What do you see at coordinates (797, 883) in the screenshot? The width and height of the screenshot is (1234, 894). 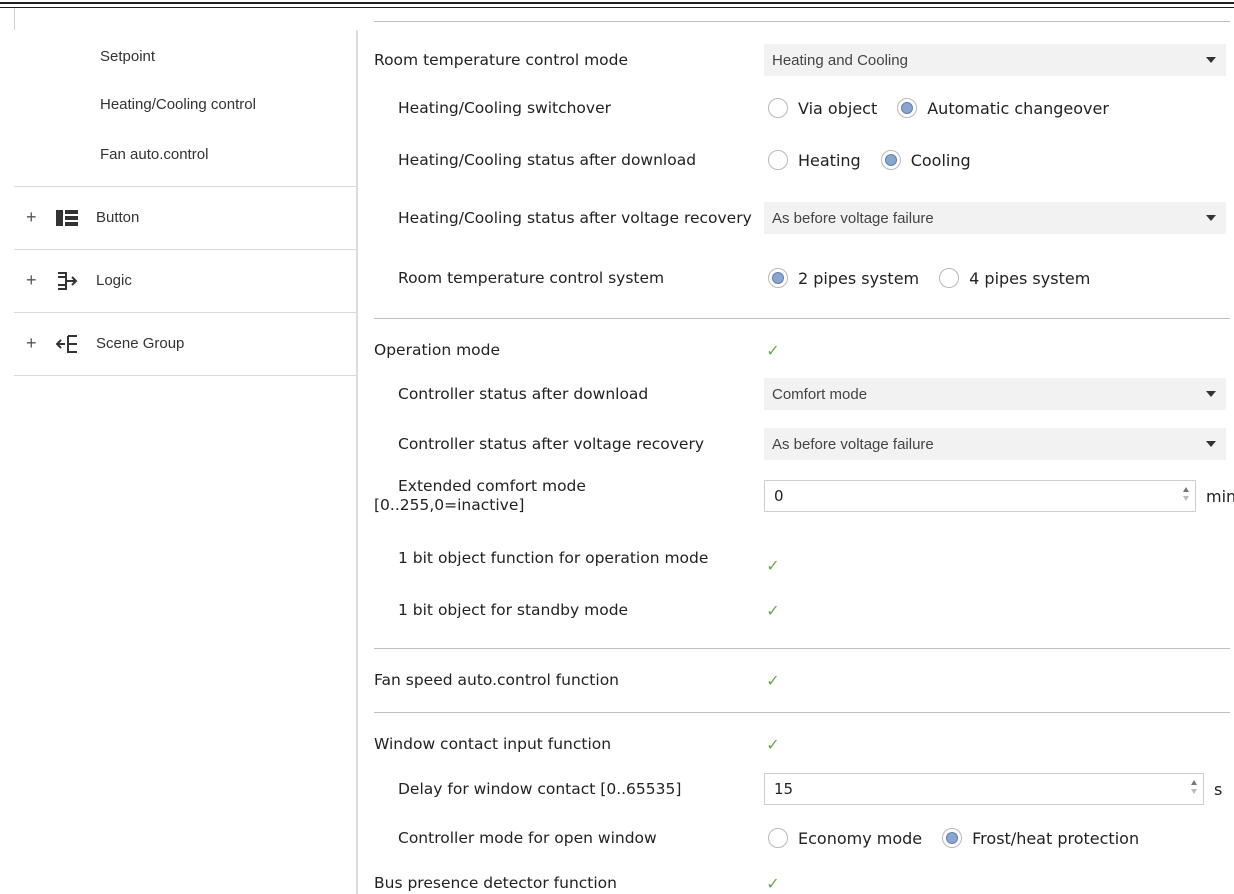 I see `bus-presence-detector-row: Bus presence detector function ✓` at bounding box center [797, 883].